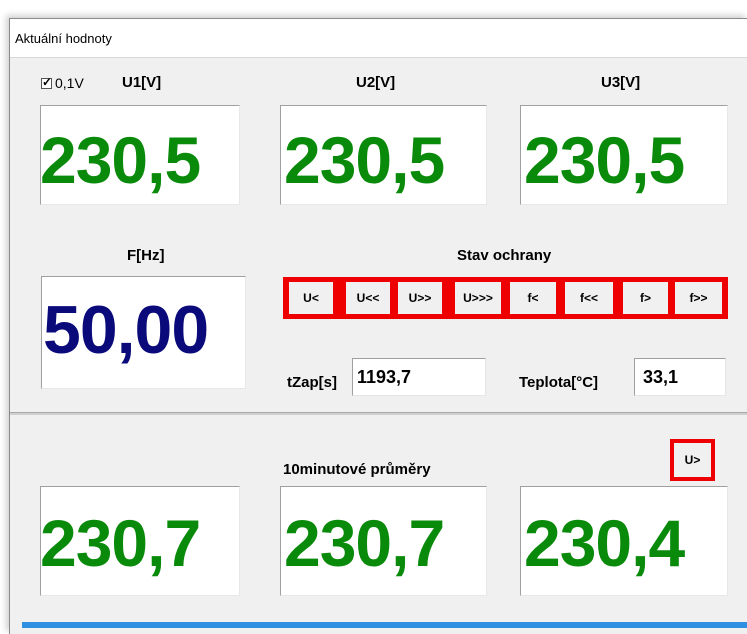 This screenshot has width=747, height=634. What do you see at coordinates (311, 298) in the screenshot?
I see `undervoltage-1-button: U<` at bounding box center [311, 298].